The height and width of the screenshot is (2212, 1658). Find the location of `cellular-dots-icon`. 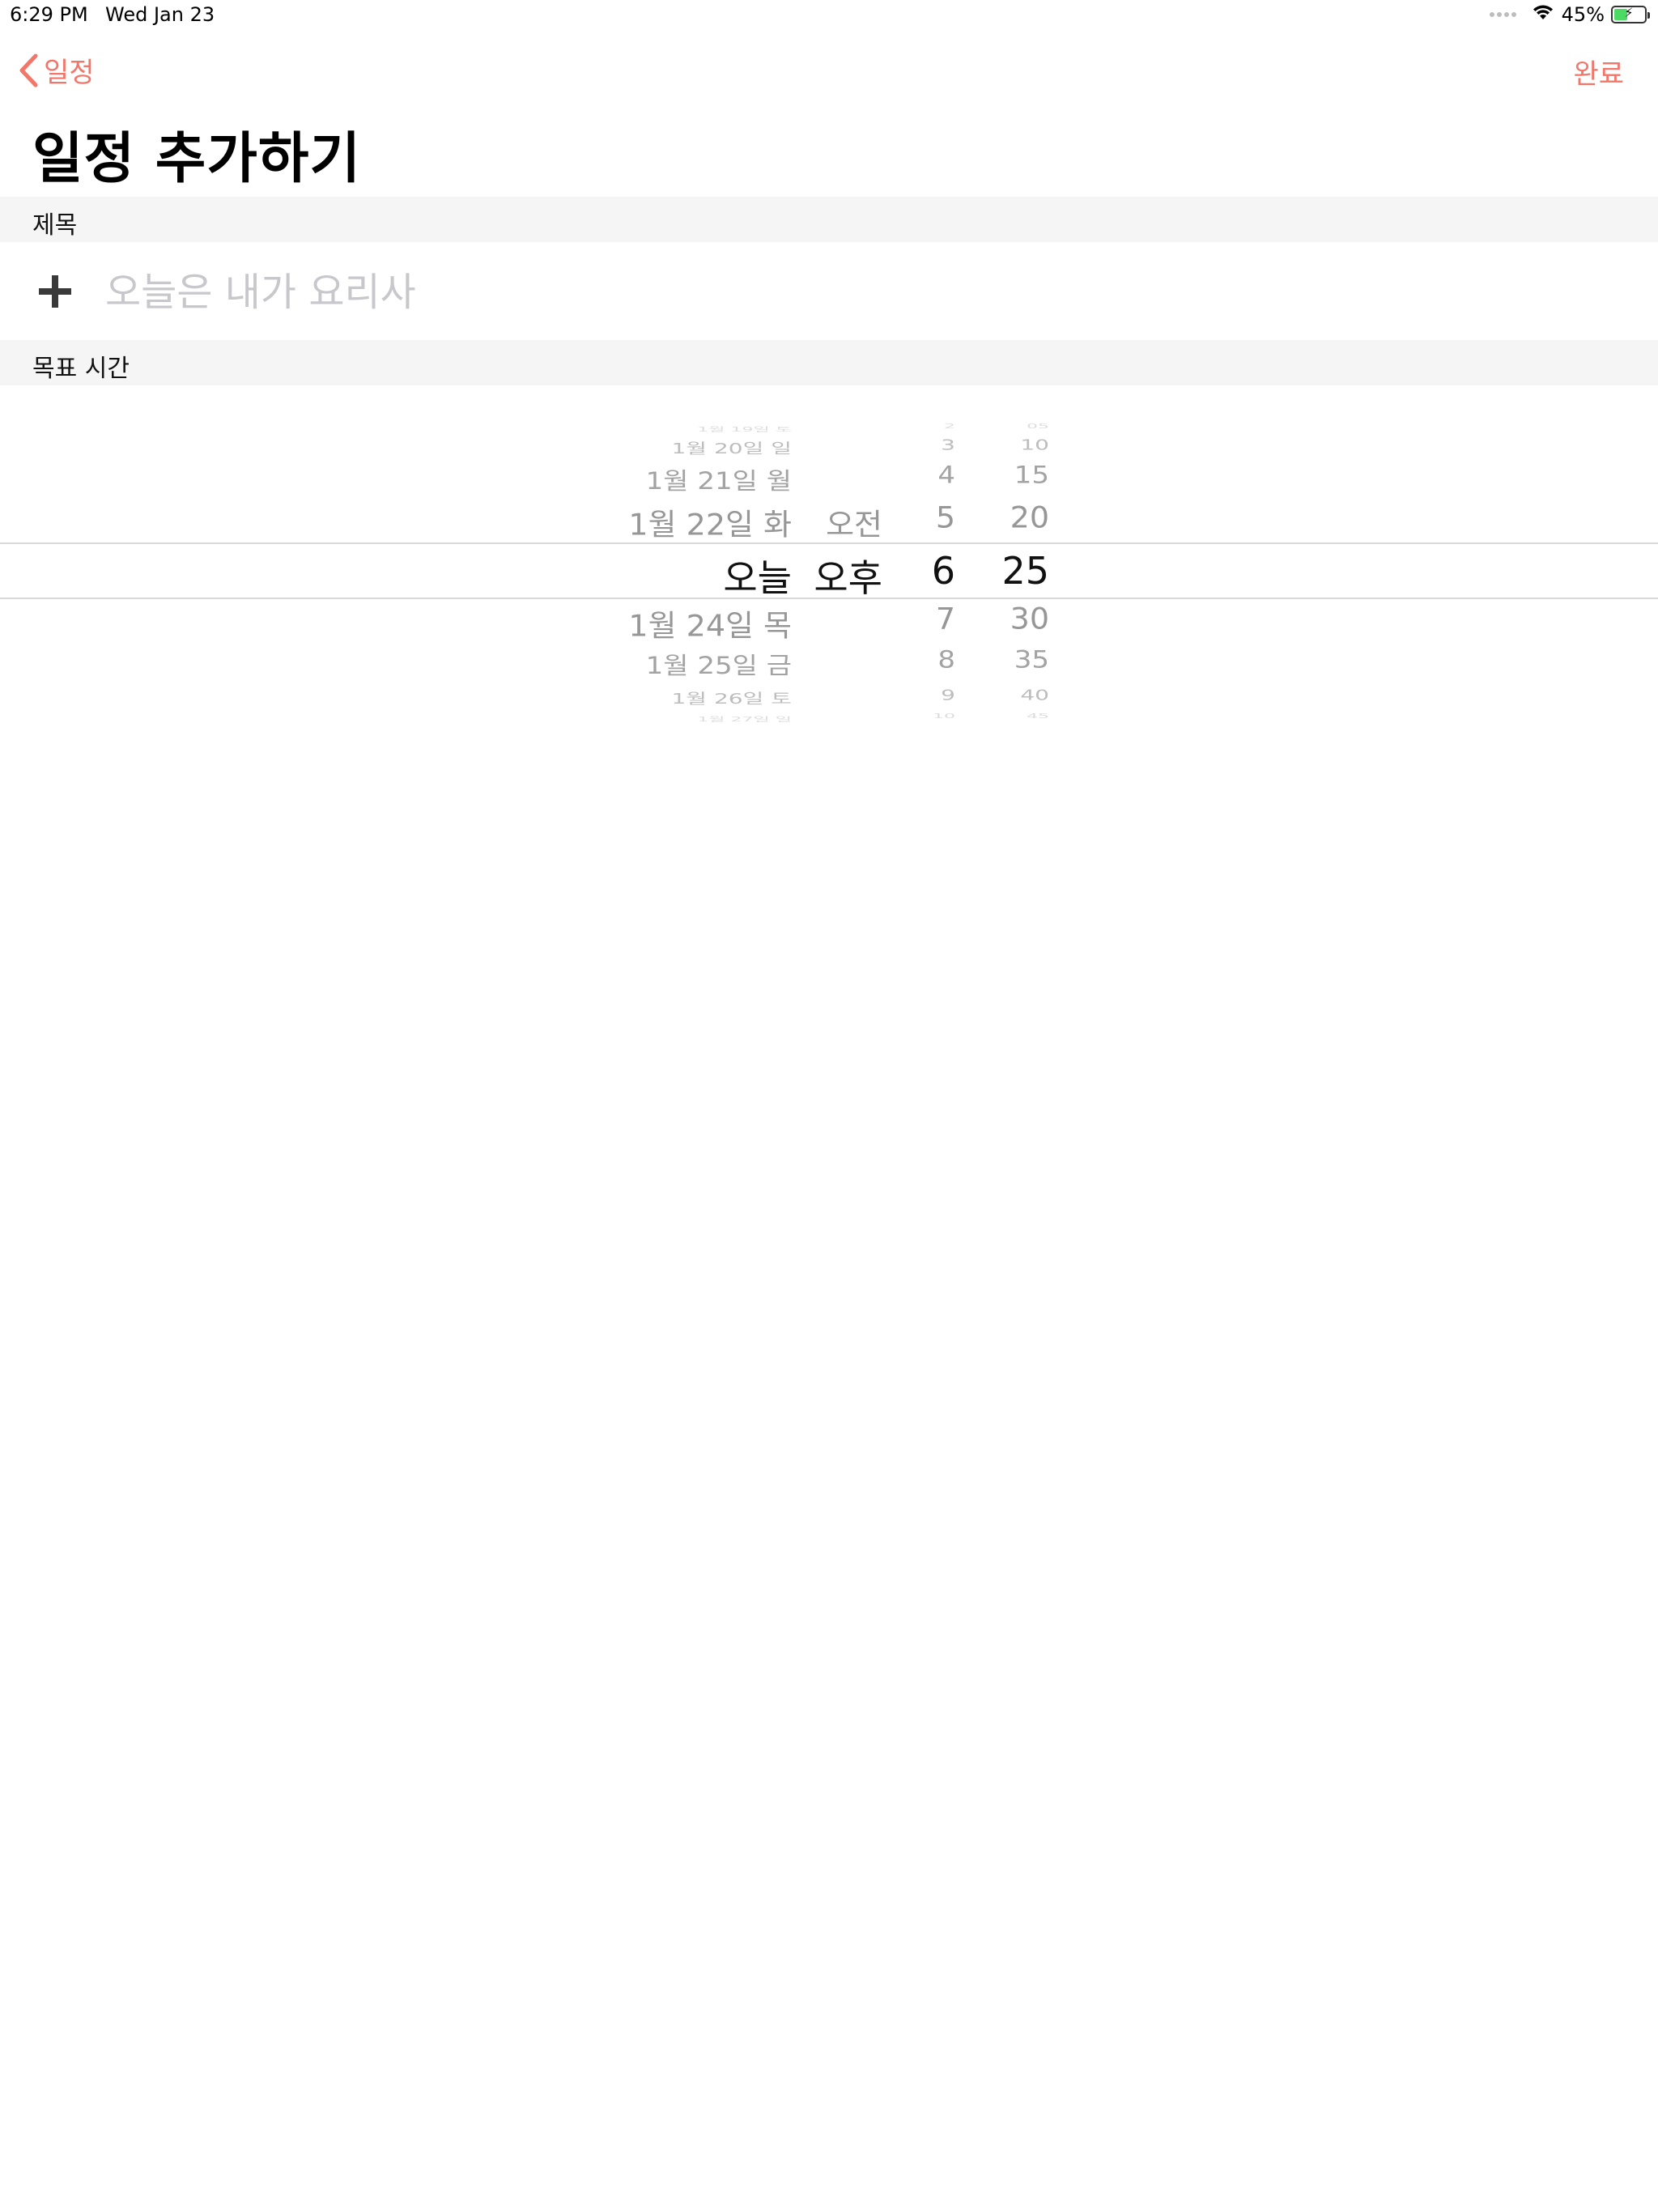

cellular-dots-icon is located at coordinates (1502, 14).